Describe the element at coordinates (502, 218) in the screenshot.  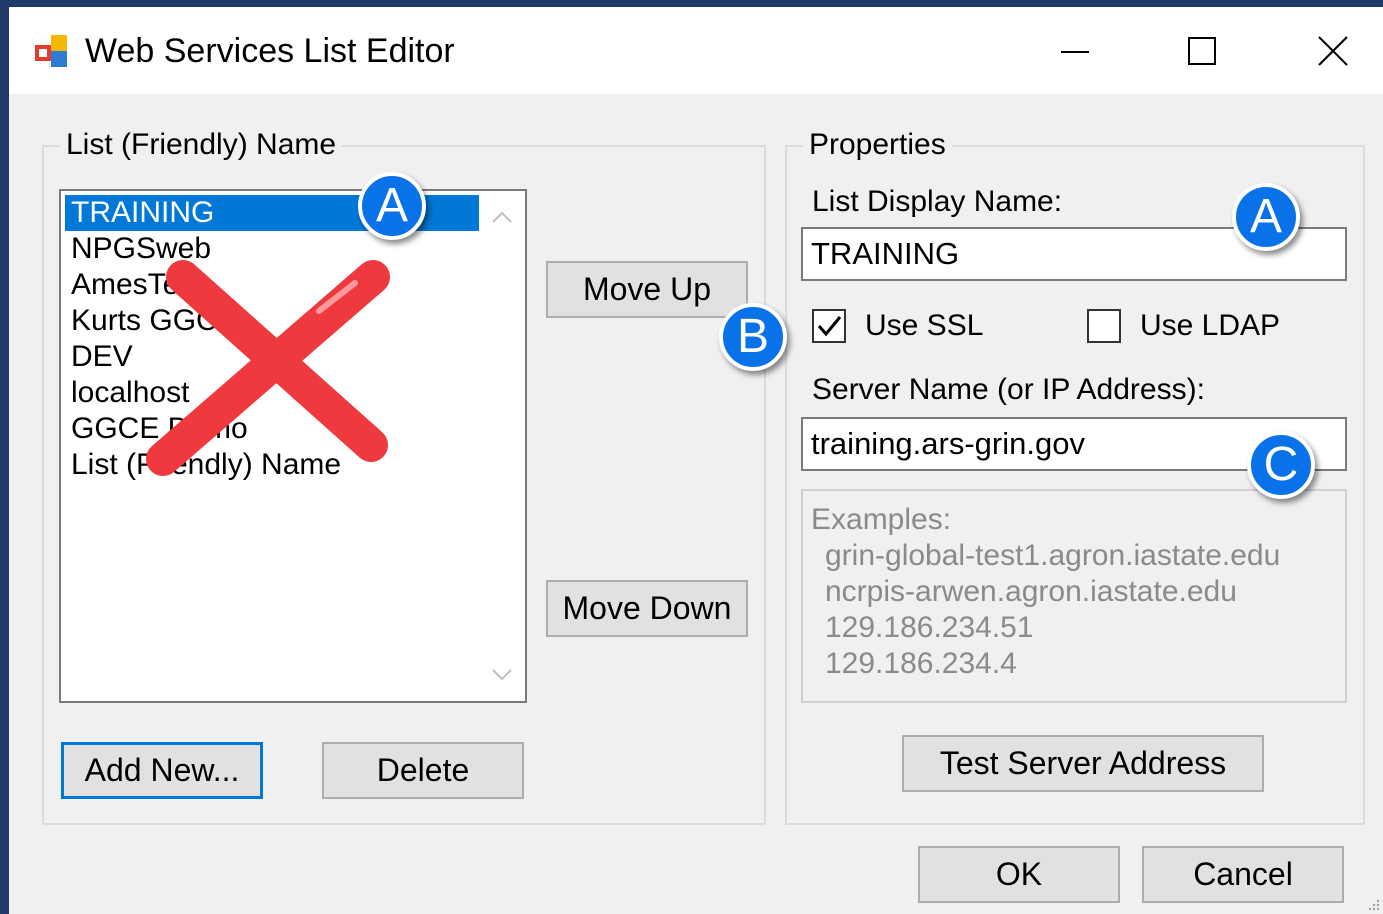
I see `scroll-up-icon` at that location.